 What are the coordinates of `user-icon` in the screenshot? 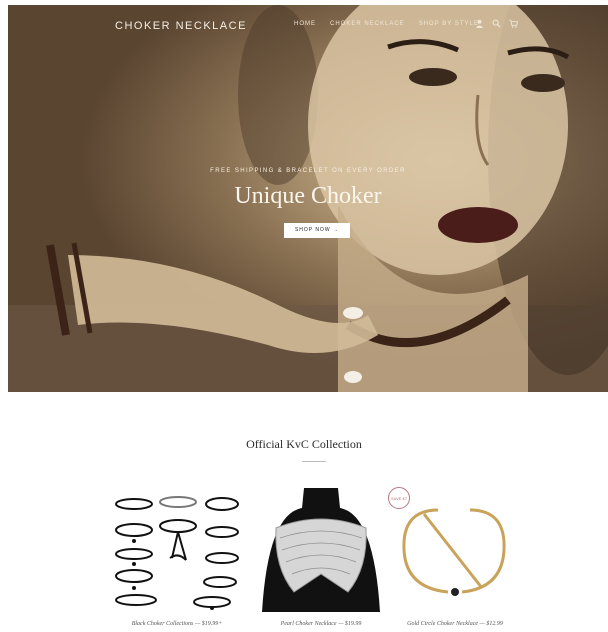 It's located at (479, 23).